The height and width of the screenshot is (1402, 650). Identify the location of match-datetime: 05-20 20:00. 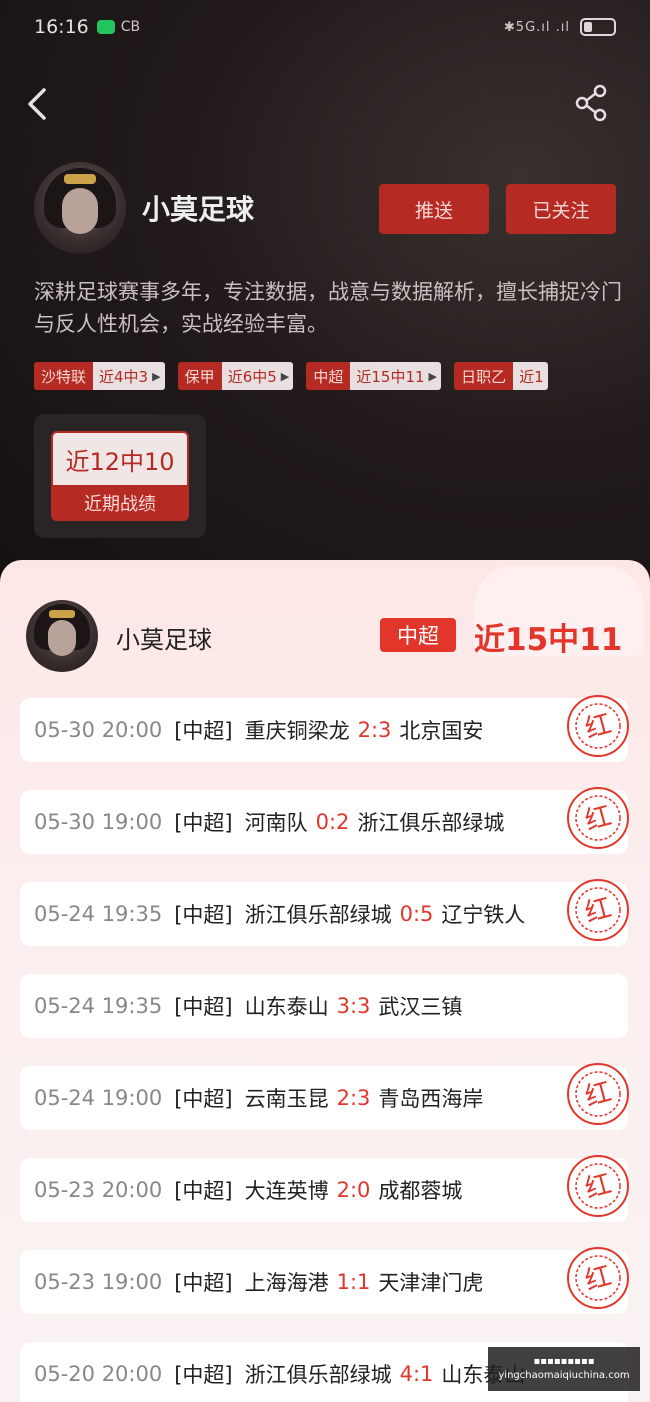
(98, 1374).